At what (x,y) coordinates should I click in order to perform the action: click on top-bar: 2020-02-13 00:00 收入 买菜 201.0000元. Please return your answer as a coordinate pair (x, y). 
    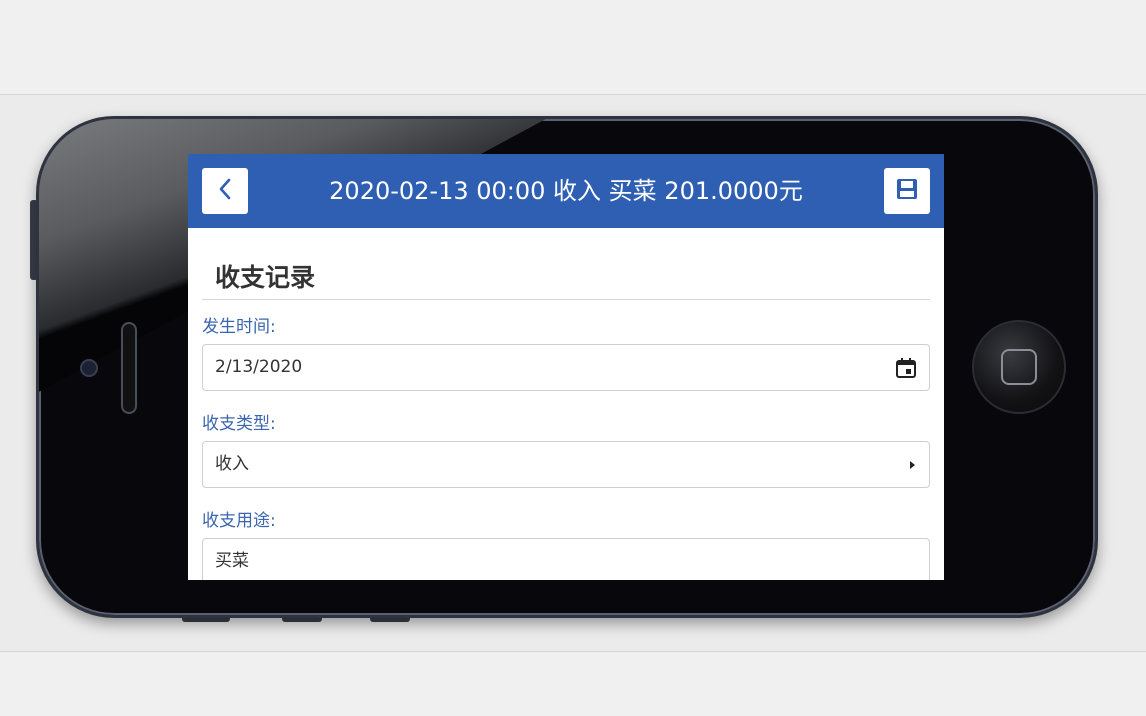
    Looking at the image, I should click on (566, 191).